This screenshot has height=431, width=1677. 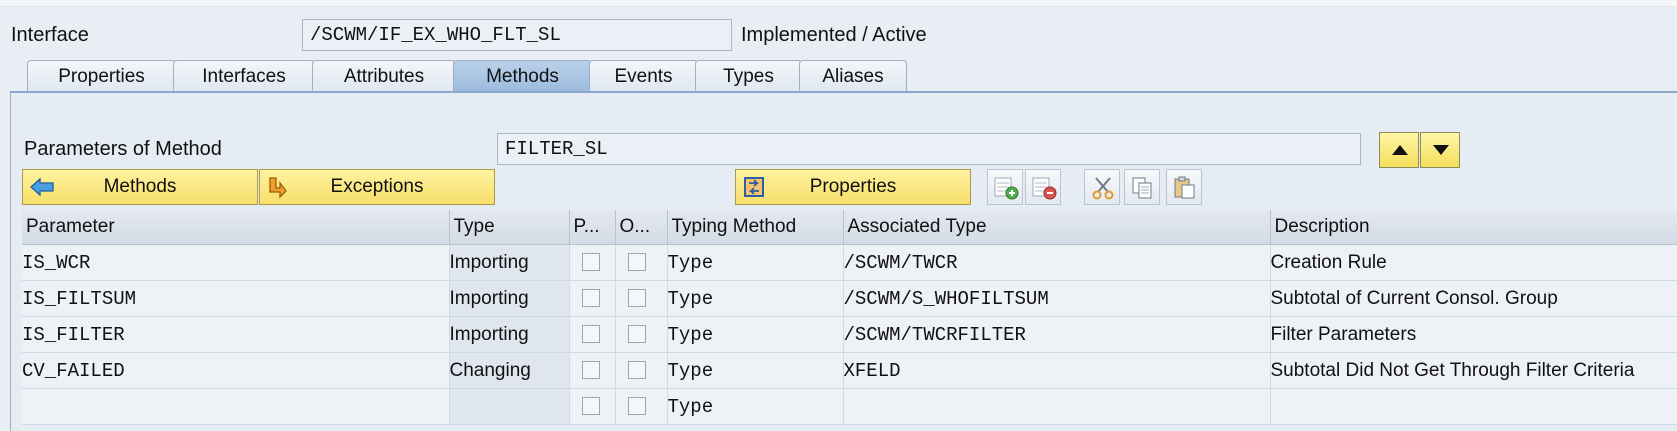 What do you see at coordinates (1057, 370) in the screenshot?
I see `associated-type-cell: XFELD` at bounding box center [1057, 370].